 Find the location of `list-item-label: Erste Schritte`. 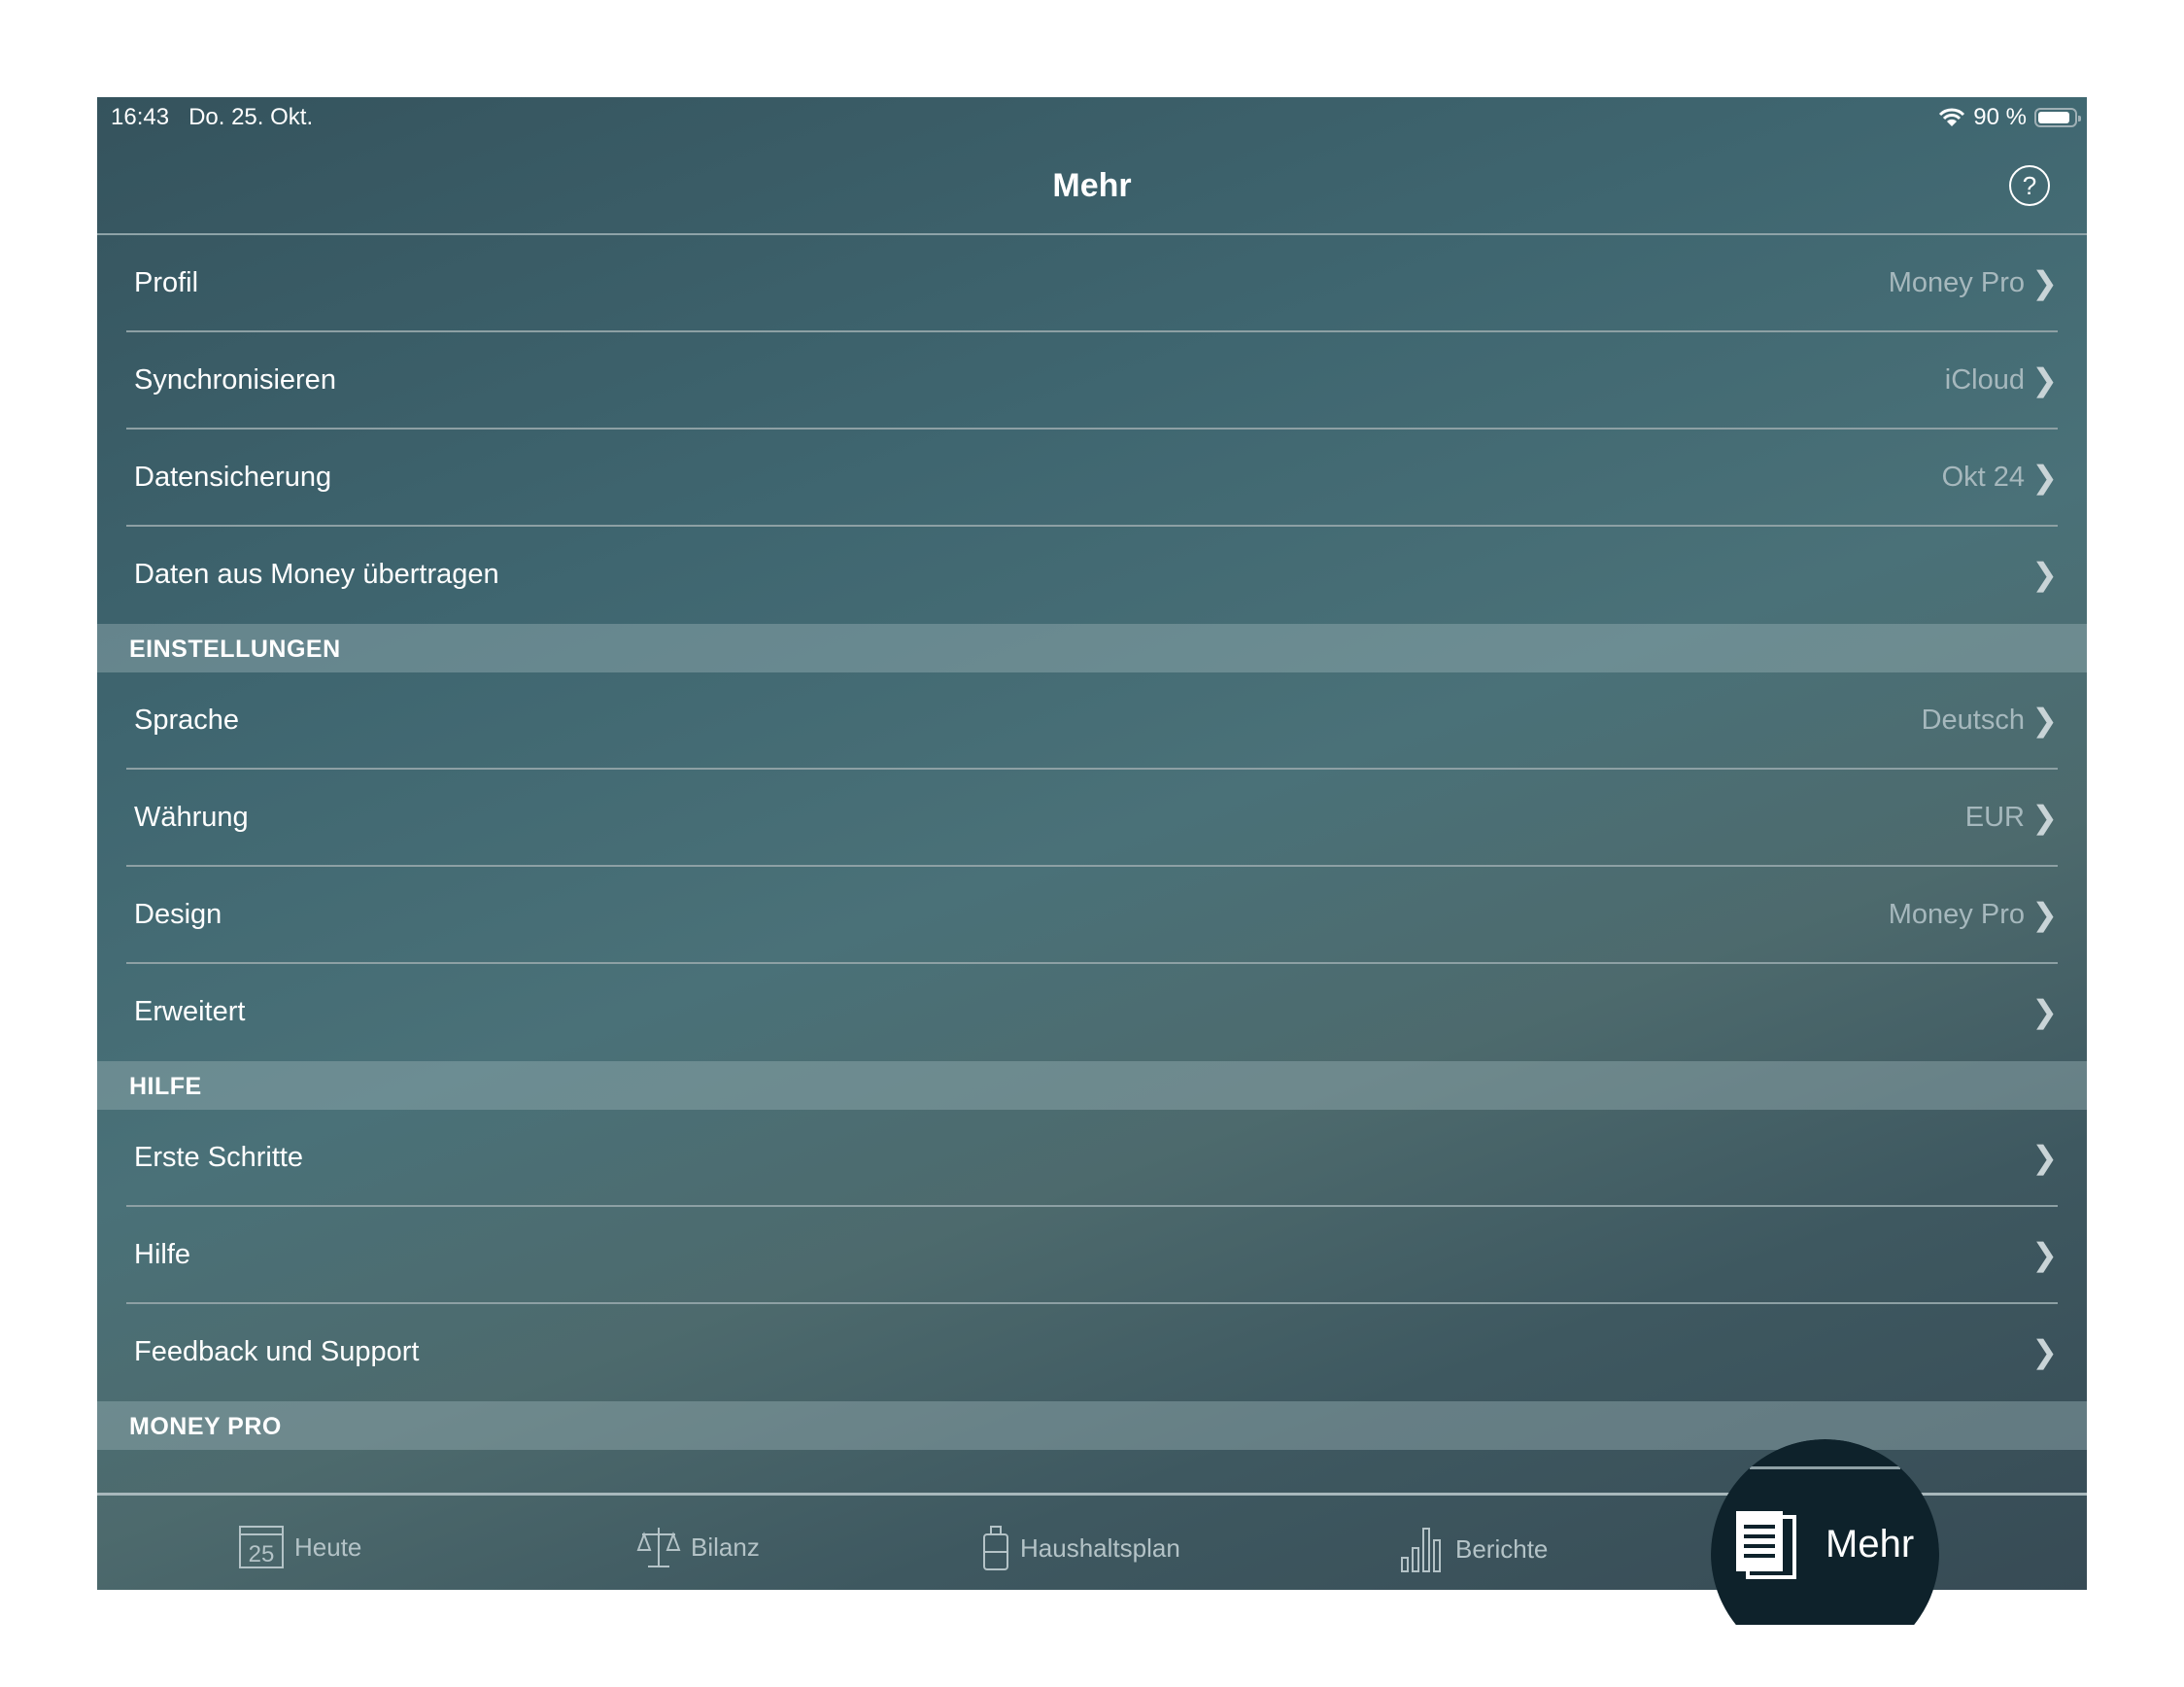

list-item-label: Erste Schritte is located at coordinates (219, 1157).